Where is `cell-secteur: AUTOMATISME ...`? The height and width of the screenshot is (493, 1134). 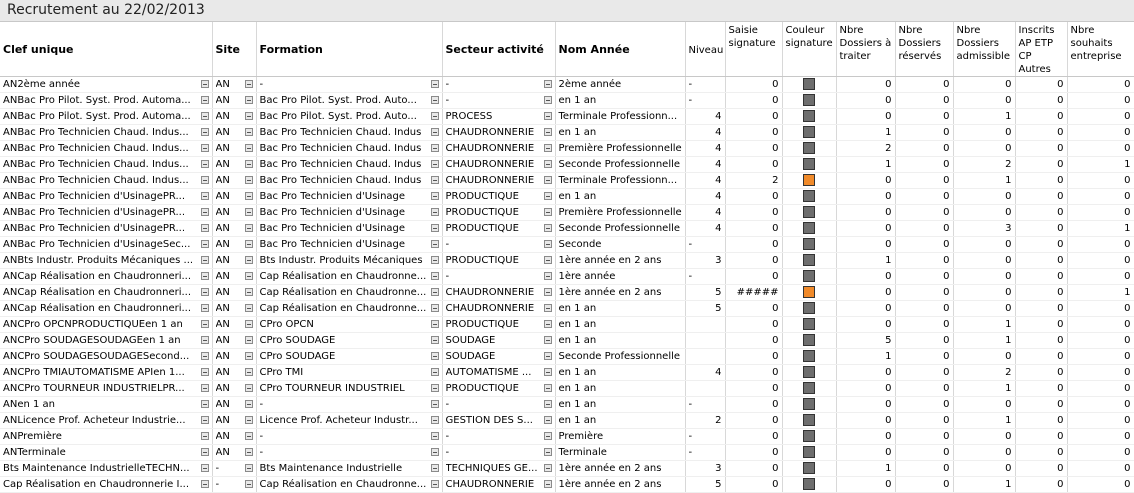 cell-secteur: AUTOMATISME ... is located at coordinates (499, 372).